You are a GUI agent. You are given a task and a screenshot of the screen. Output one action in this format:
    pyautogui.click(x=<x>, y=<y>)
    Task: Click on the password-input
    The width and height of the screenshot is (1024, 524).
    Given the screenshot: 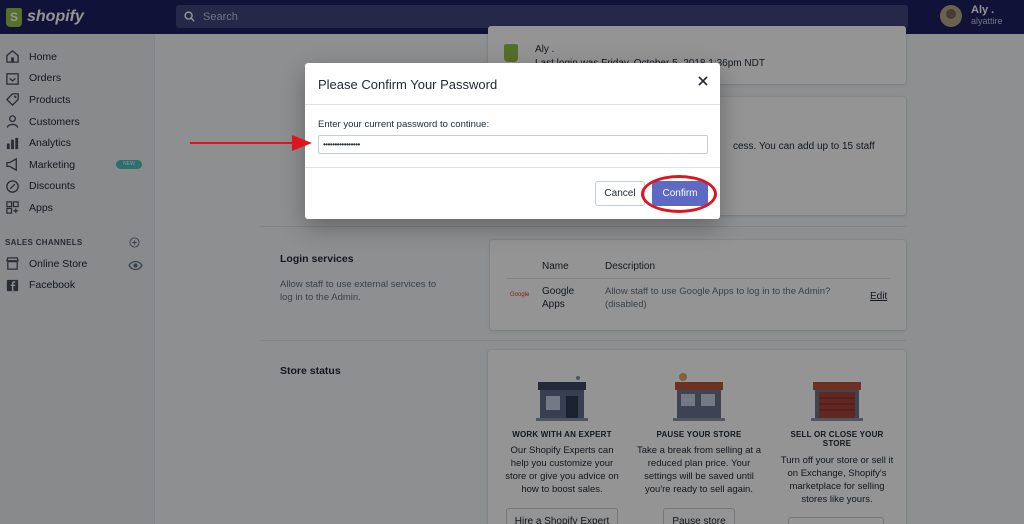 What is the action you would take?
    pyautogui.click(x=513, y=144)
    